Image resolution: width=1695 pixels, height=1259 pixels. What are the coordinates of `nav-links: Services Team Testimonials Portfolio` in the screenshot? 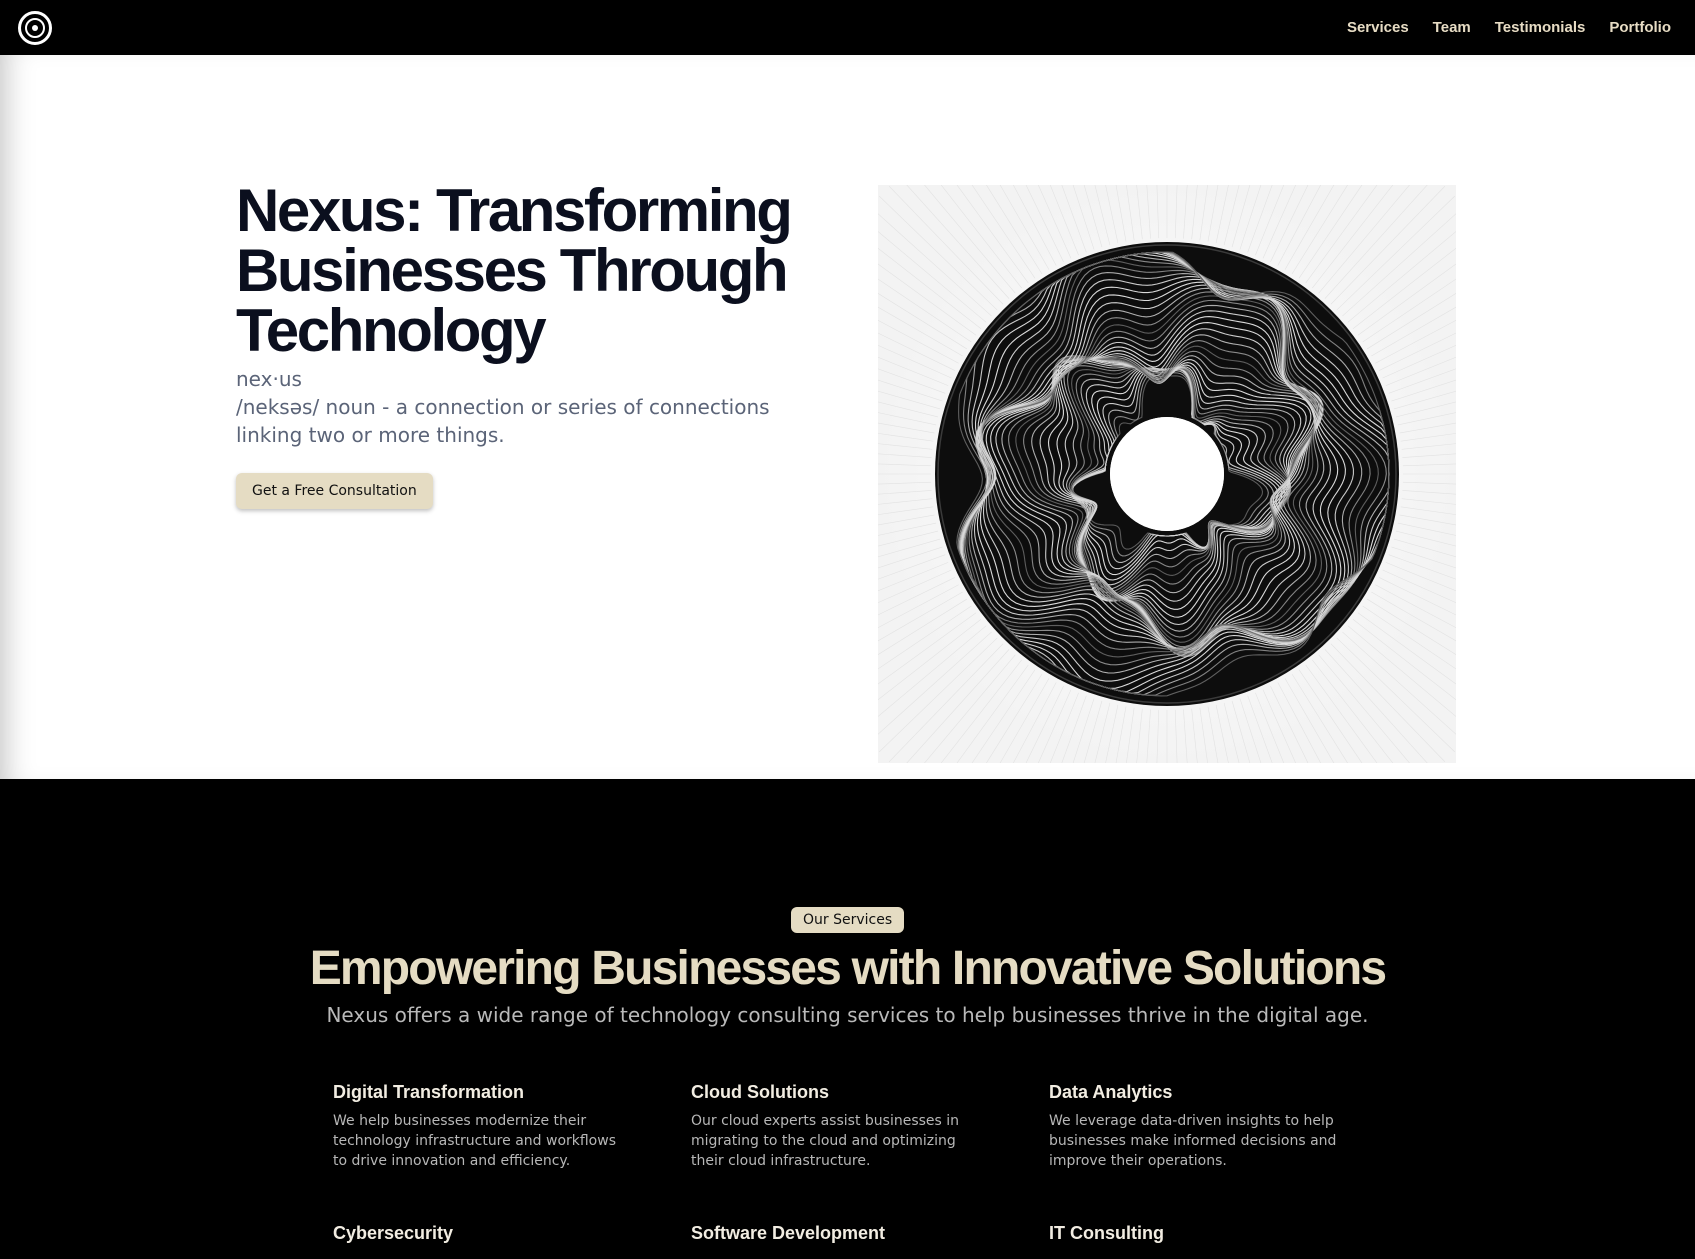 It's located at (1509, 27).